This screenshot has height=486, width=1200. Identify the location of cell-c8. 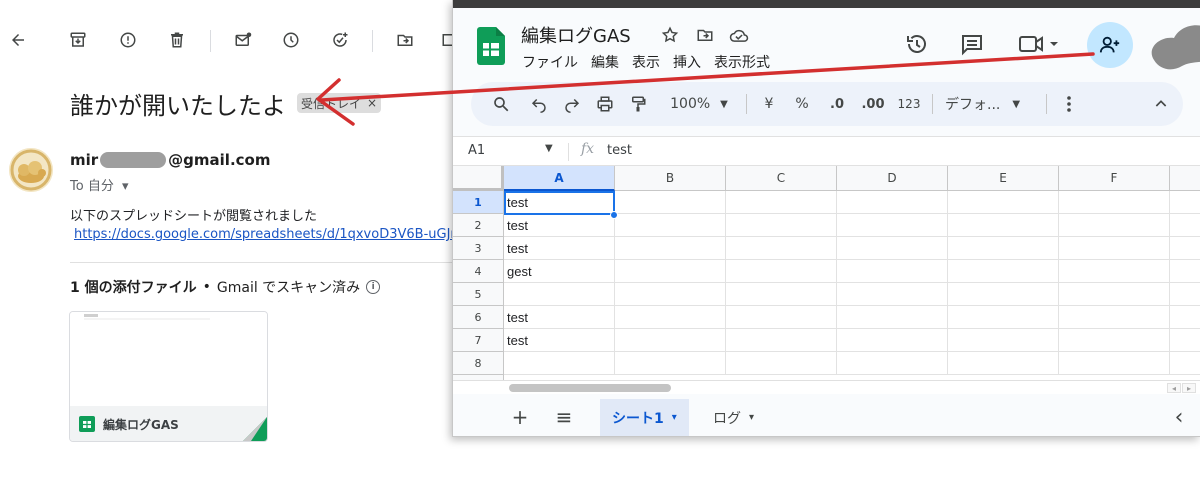
(781, 363).